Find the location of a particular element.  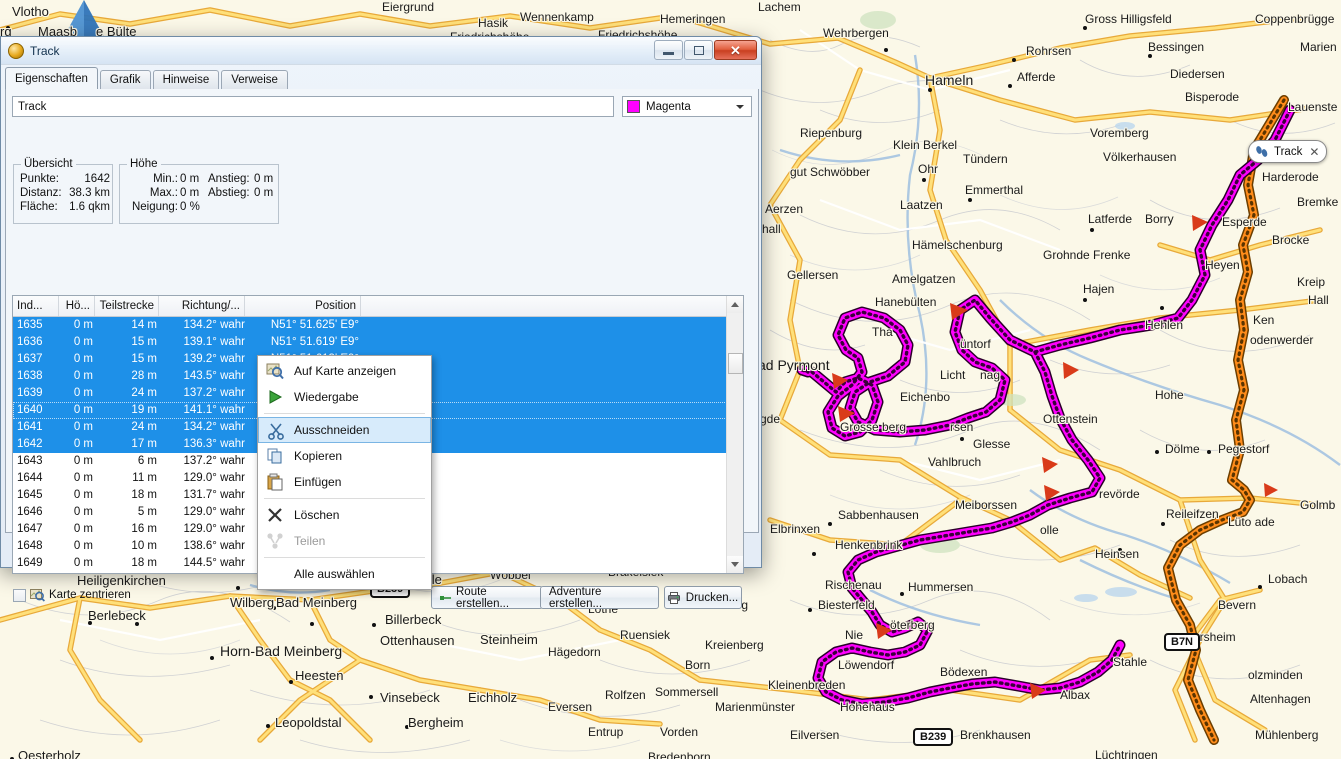

scrollbar-thumb is located at coordinates (735, 363).